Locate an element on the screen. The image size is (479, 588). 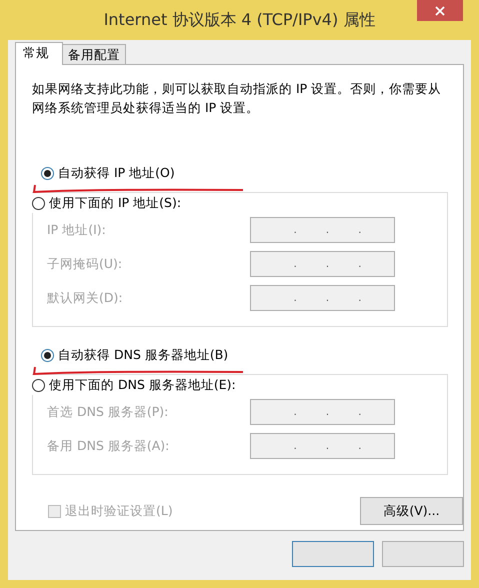
description-text: 如果网络支持此功能，则可以获取自动指派的 IP 设置。否则，你需要从网络系统管理员处获得适当的 IP 设置。 is located at coordinates (237, 98).